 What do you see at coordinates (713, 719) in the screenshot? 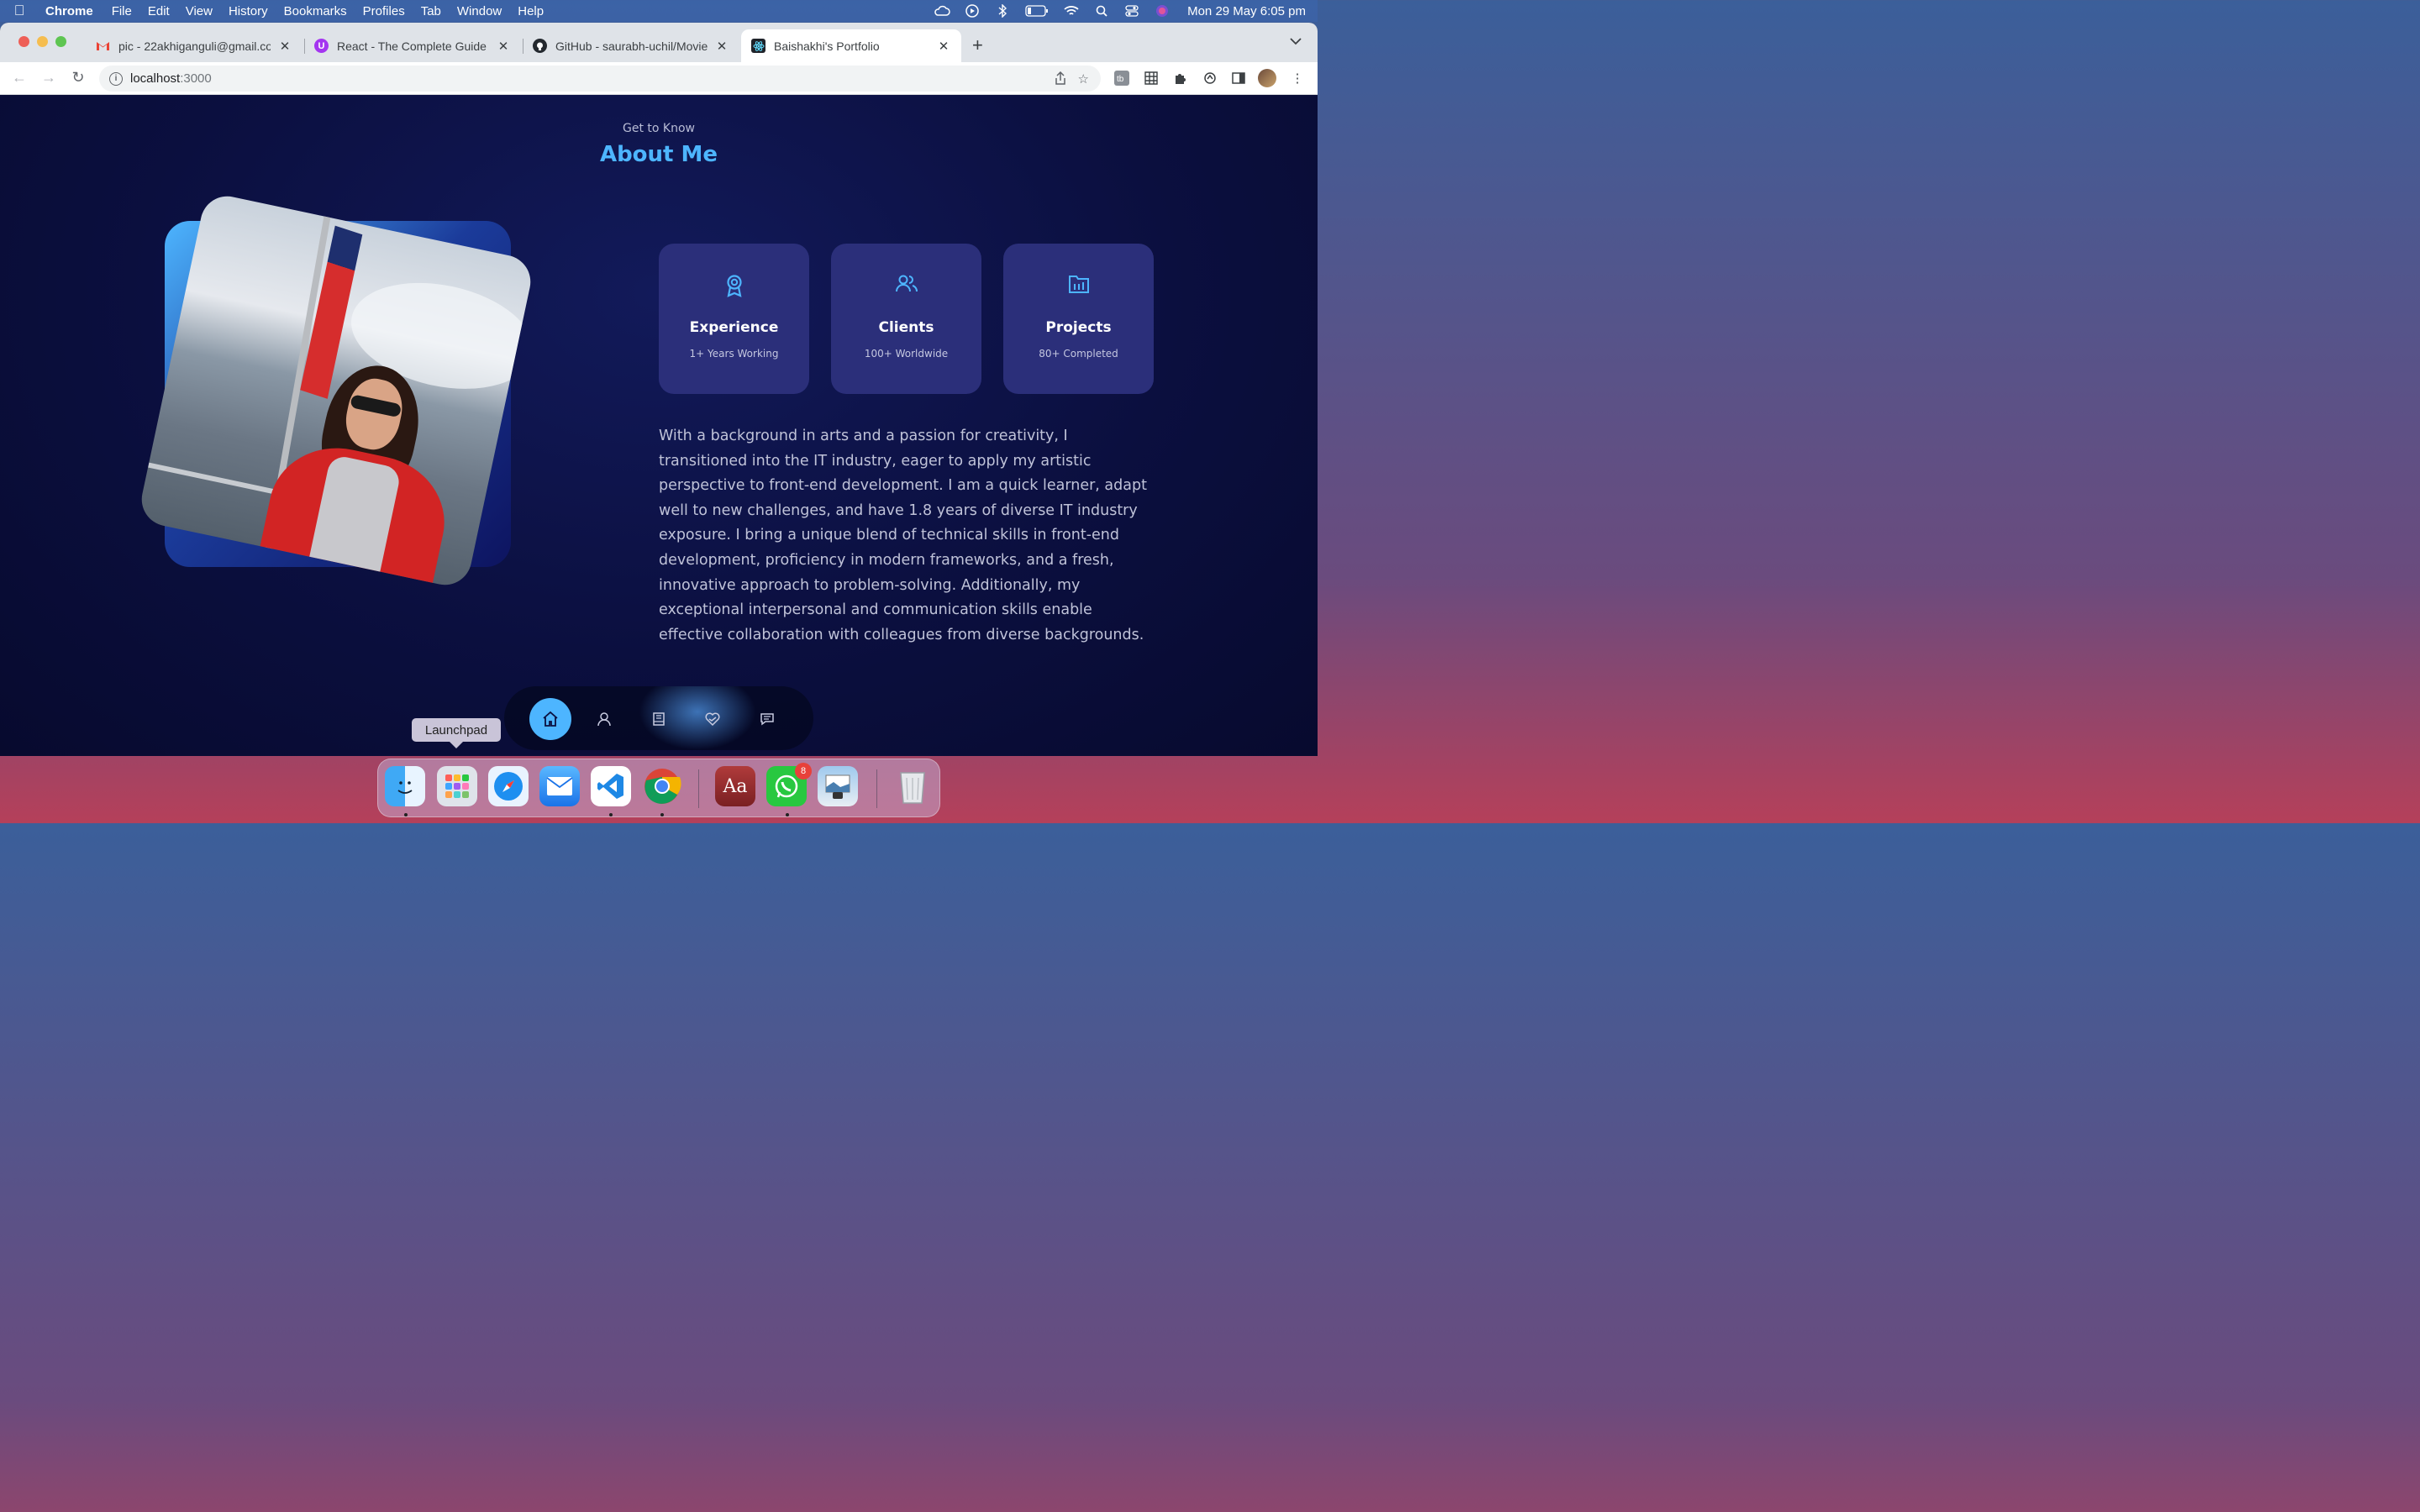
I see `services-icon` at bounding box center [713, 719].